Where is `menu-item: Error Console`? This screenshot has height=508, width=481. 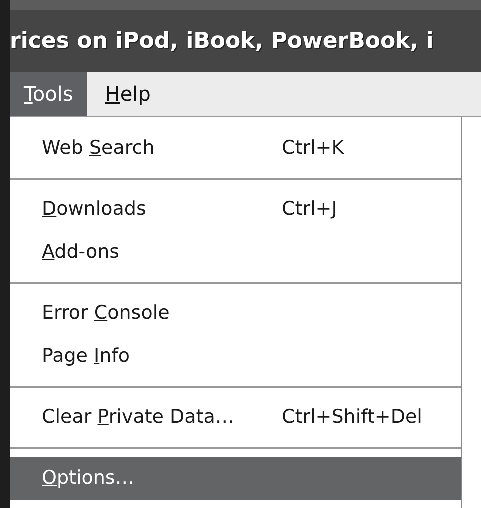 menu-item: Error Console is located at coordinates (235, 313).